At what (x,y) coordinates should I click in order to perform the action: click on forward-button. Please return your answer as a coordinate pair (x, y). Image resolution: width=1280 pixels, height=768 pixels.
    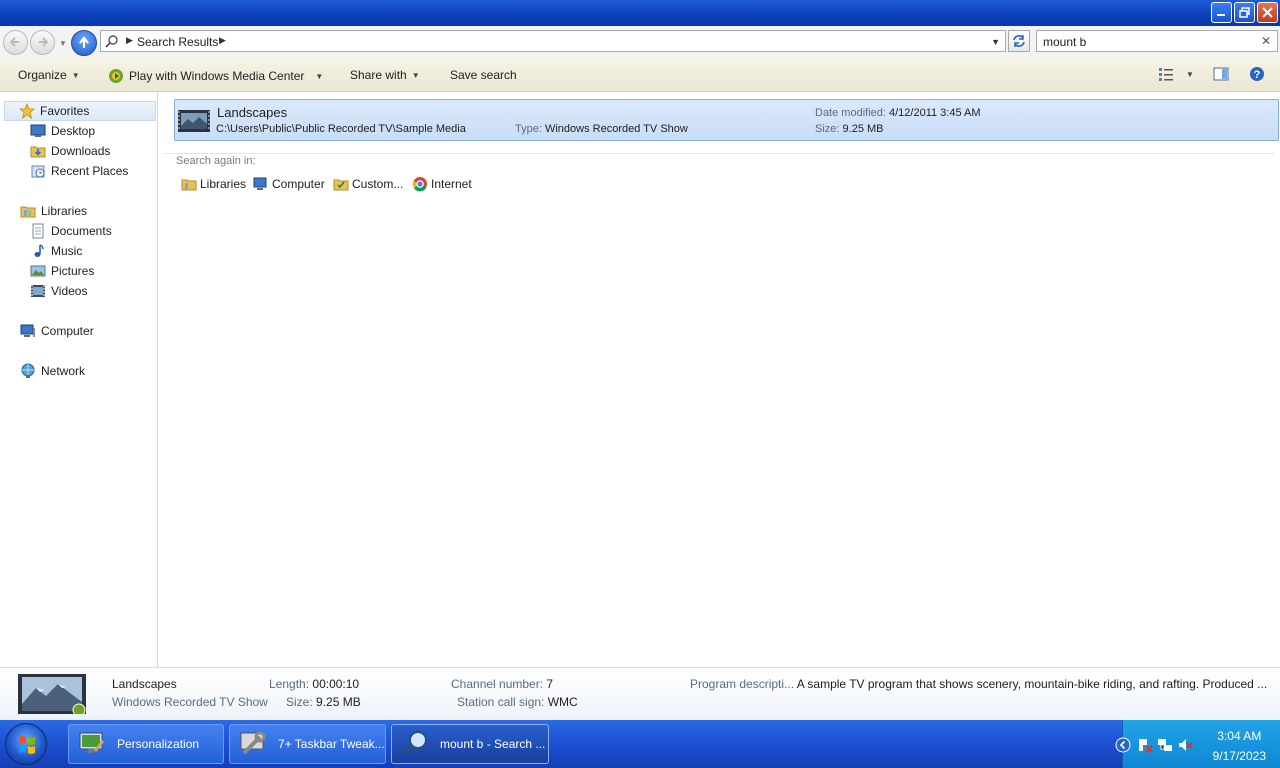
    Looking at the image, I should click on (42, 42).